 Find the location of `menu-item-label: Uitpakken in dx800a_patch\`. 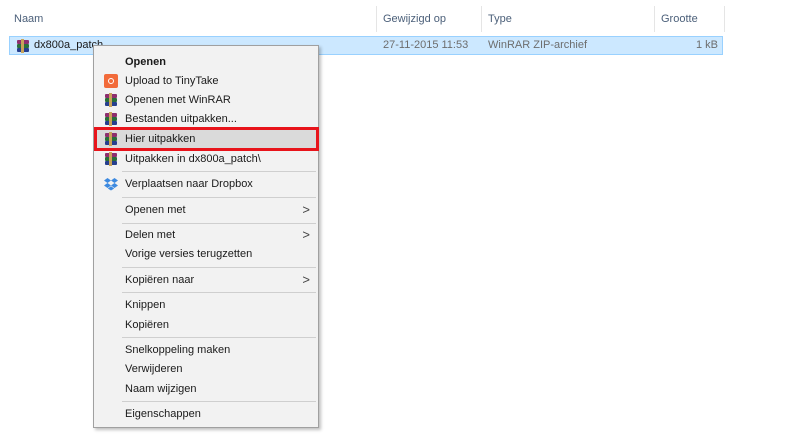

menu-item-label: Uitpakken in dx800a_patch\ is located at coordinates (193, 159).